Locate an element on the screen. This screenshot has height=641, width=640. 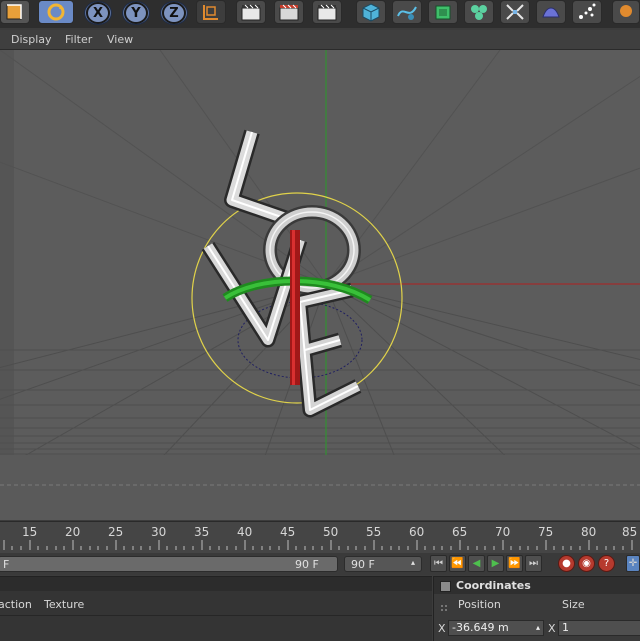
add-environment-button is located at coordinates (551, 12).